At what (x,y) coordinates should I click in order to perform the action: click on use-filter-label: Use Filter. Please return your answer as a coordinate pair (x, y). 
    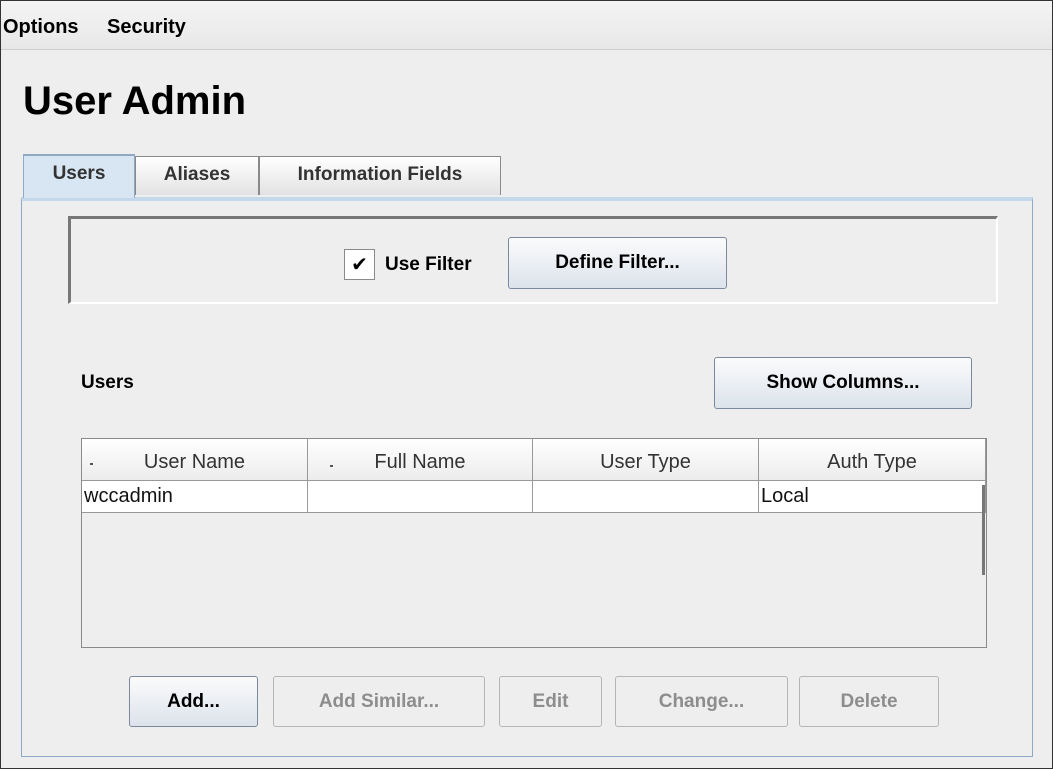
    Looking at the image, I should click on (428, 264).